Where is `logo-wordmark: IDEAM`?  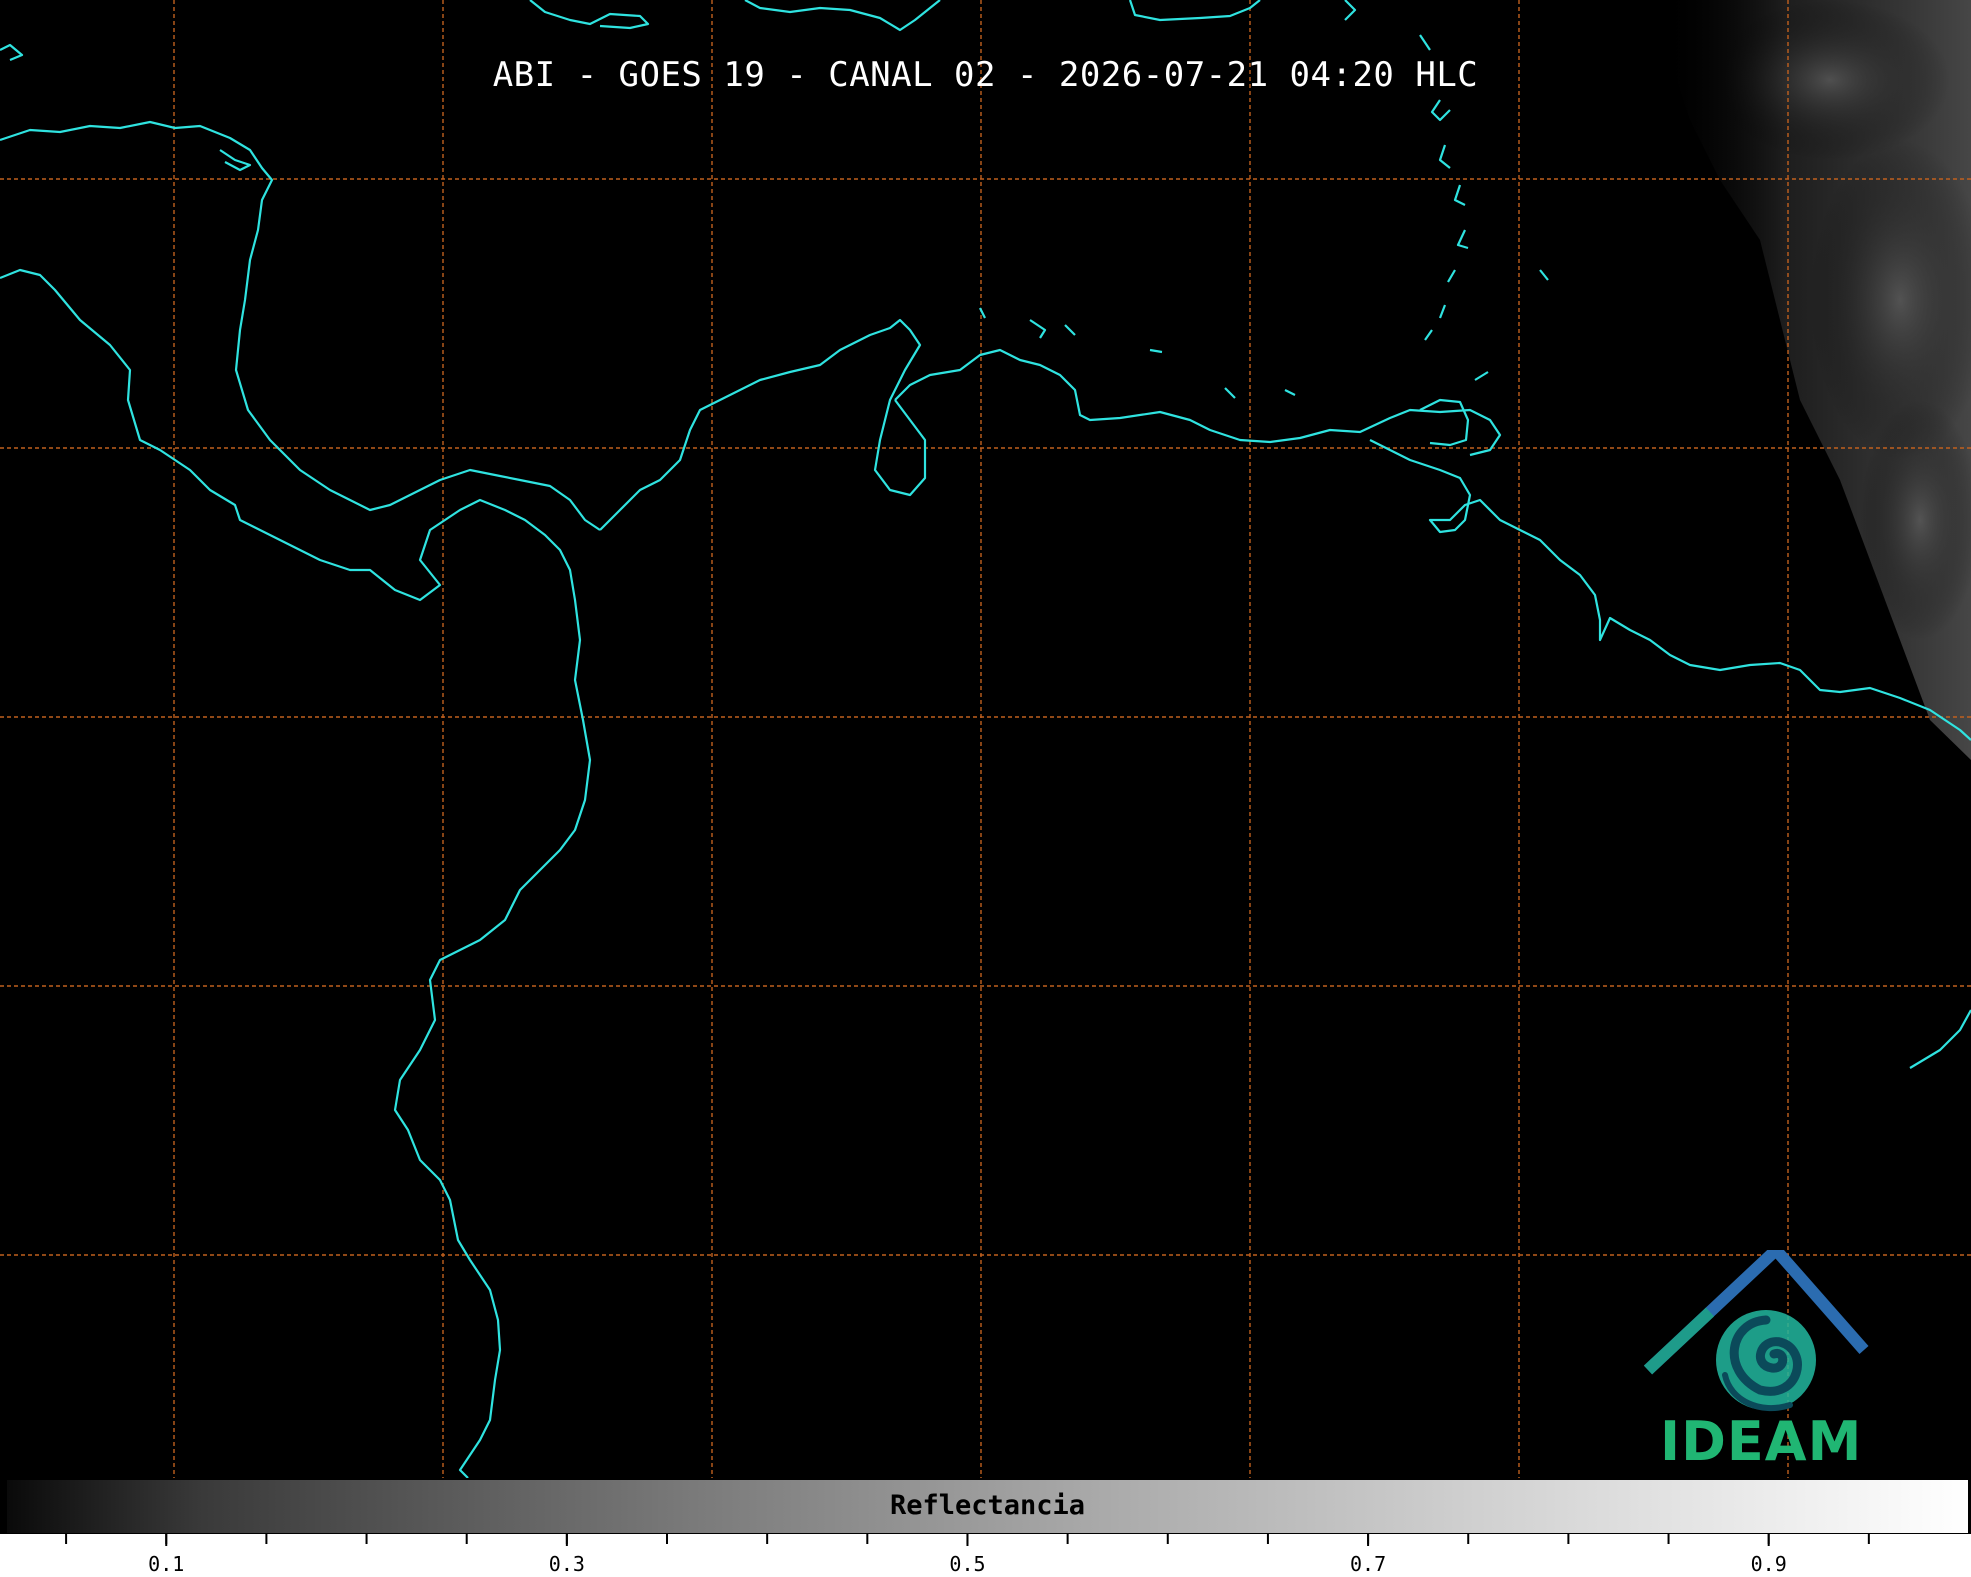
logo-wordmark: IDEAM is located at coordinates (1761, 1441).